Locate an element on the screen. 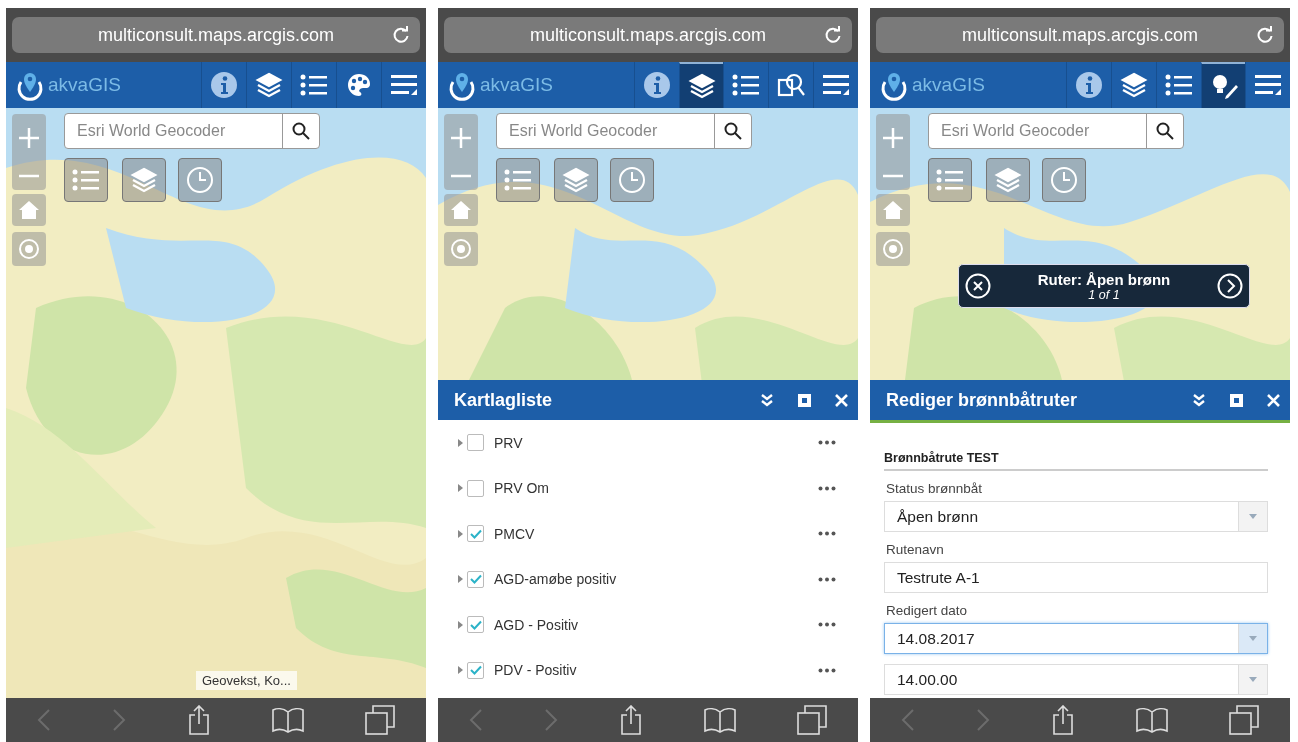  layer-name: AGD-amøbe positiv is located at coordinates (556, 579).